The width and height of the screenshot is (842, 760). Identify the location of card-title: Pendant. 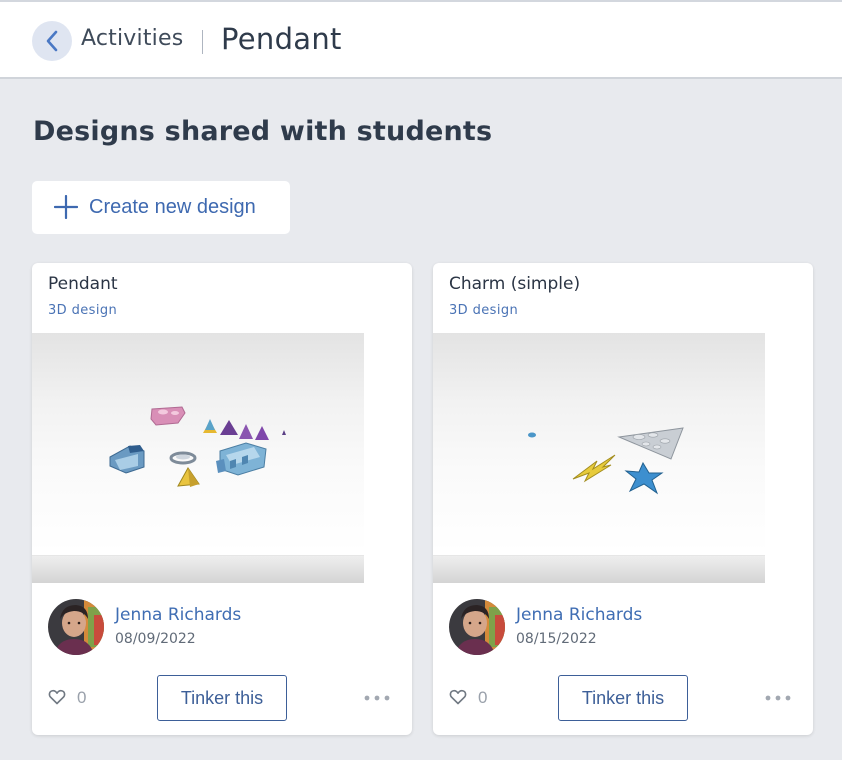
(83, 284).